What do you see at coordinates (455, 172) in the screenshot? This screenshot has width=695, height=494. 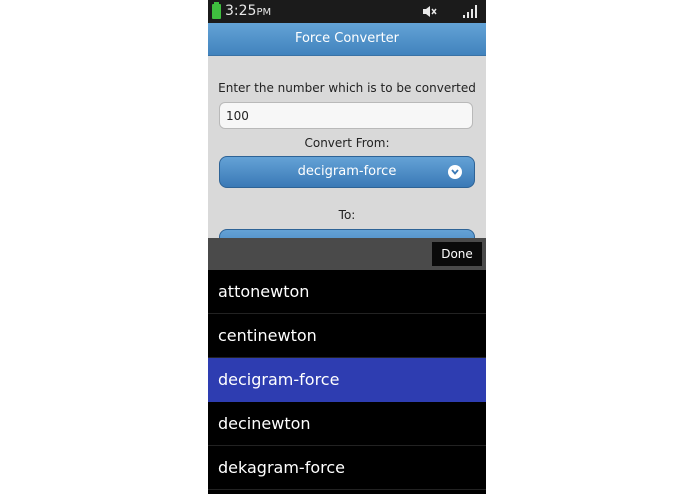 I see `chevron-down-icon` at bounding box center [455, 172].